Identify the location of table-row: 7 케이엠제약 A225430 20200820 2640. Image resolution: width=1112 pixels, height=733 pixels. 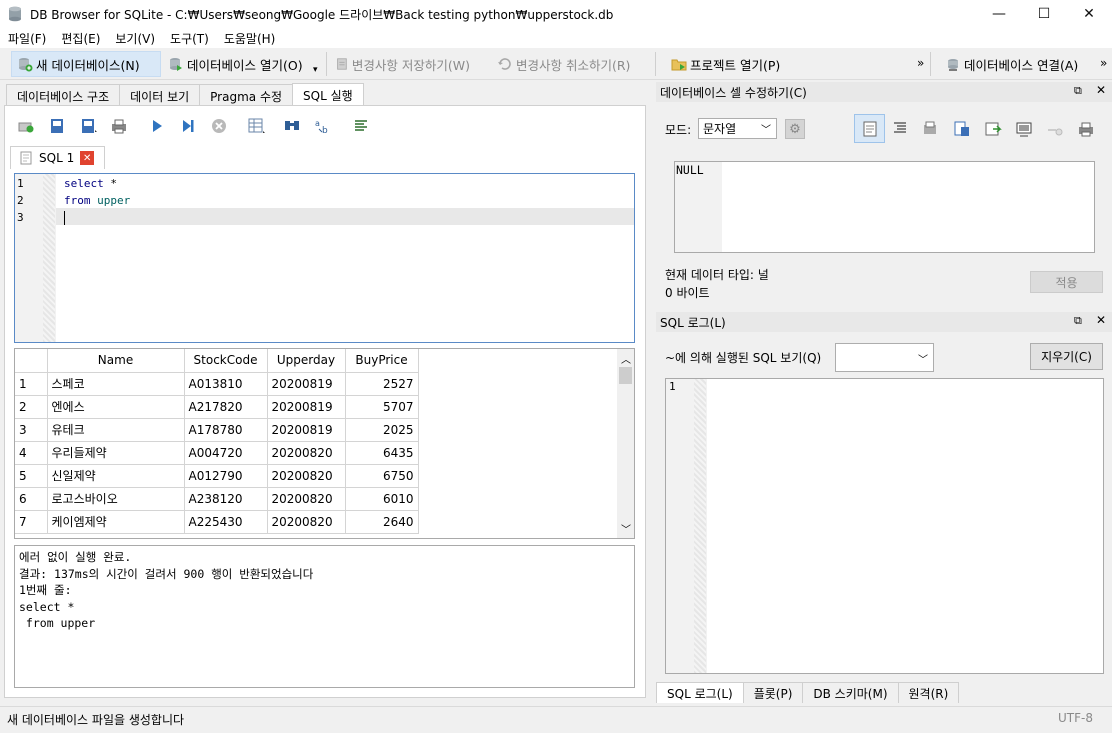
(217, 522).